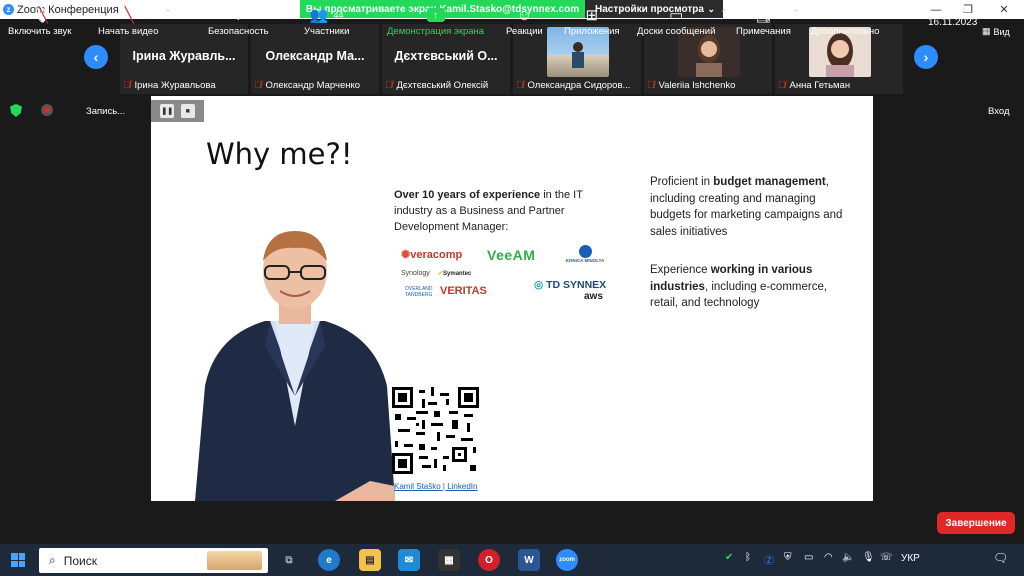 This screenshot has width=1024, height=576. What do you see at coordinates (436, 31) in the screenshot?
I see `share-screen-label: Демонстрация экрана` at bounding box center [436, 31].